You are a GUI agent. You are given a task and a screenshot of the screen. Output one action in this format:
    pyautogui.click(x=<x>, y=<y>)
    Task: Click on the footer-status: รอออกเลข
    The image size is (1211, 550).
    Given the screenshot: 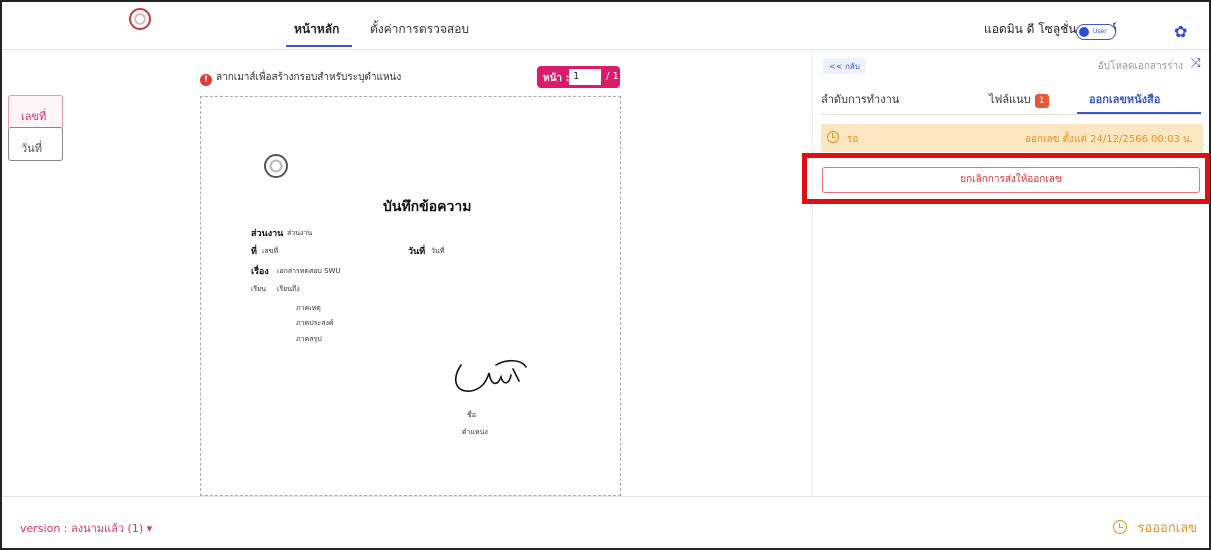 What is the action you would take?
    pyautogui.click(x=1155, y=527)
    